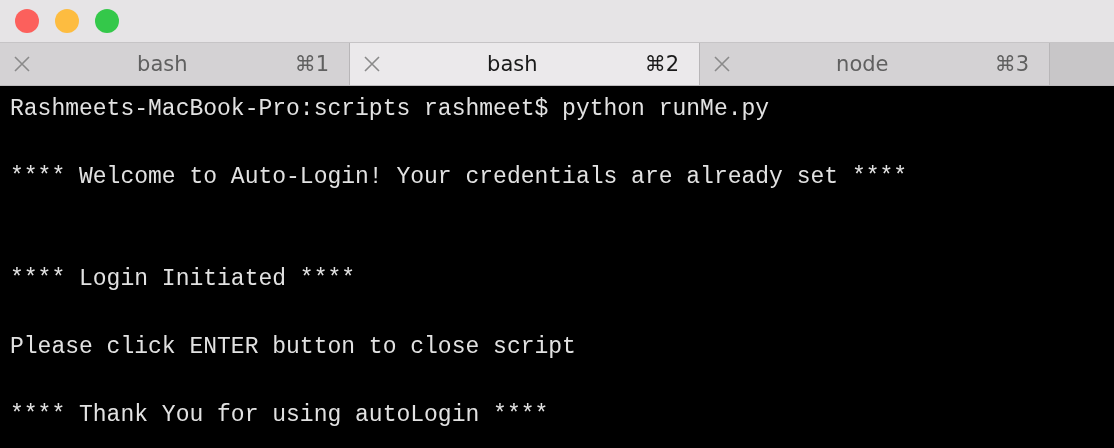  I want to click on tab: node ⌘3, so click(875, 64).